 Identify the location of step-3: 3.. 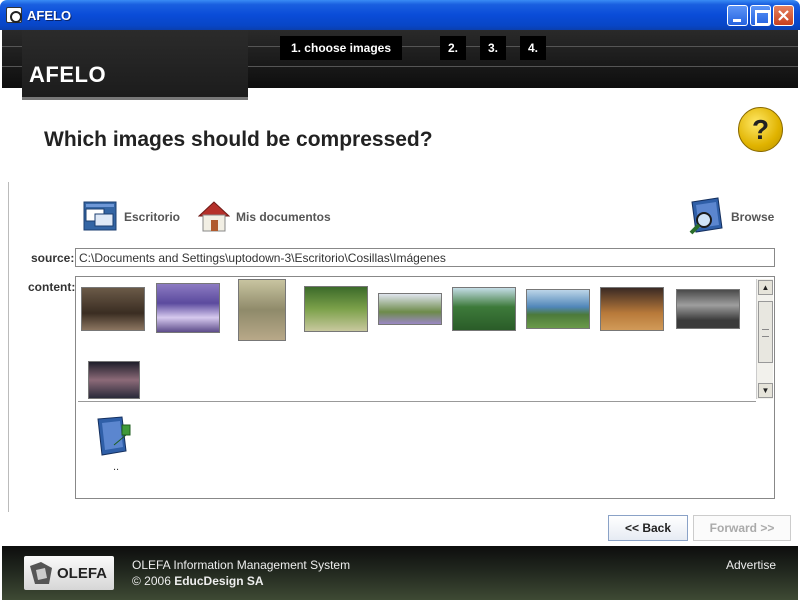
(493, 48).